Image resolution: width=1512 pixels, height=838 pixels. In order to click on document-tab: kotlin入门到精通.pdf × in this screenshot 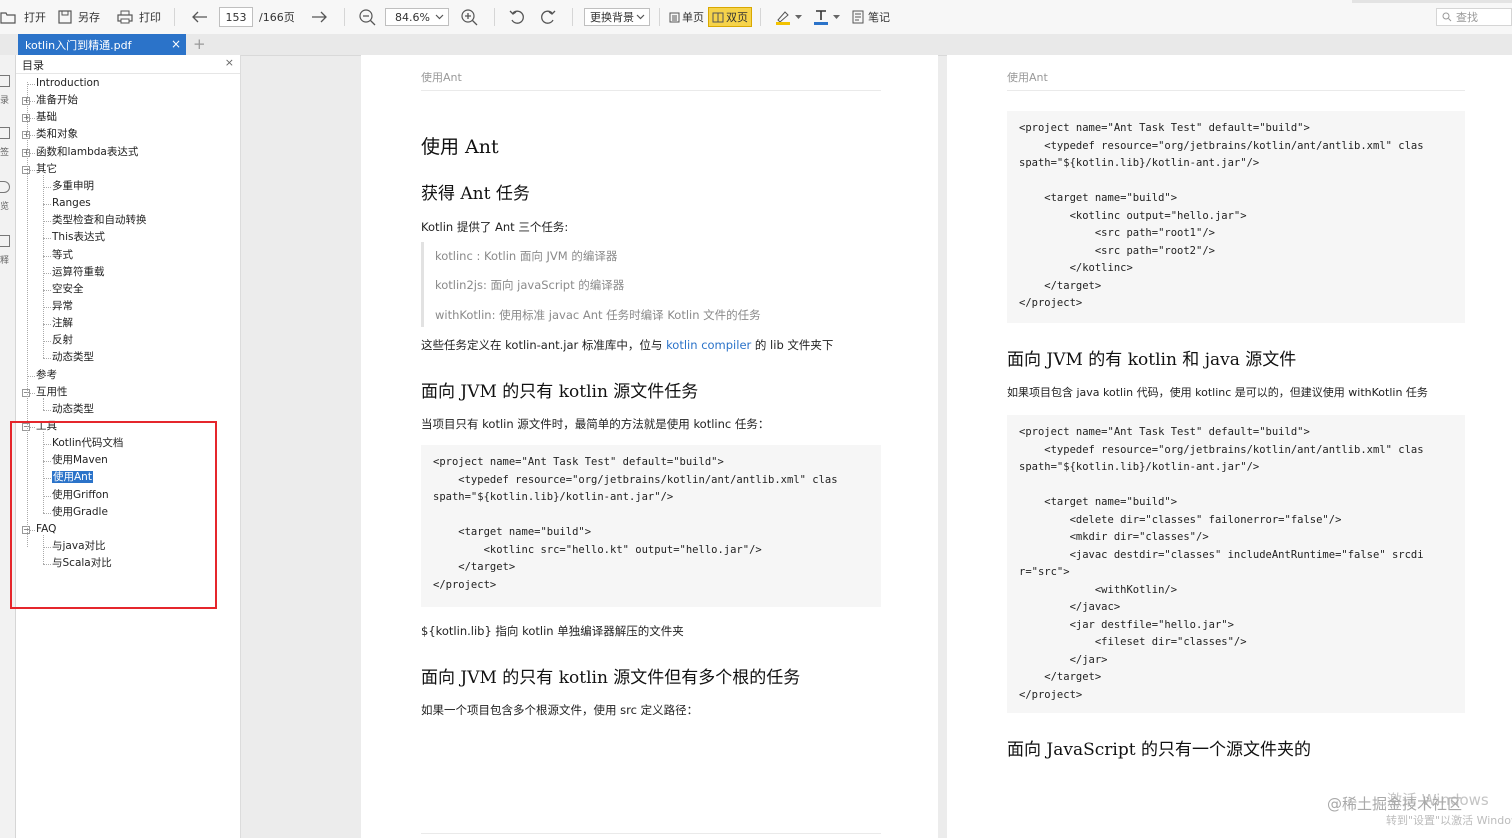, I will do `click(102, 44)`.